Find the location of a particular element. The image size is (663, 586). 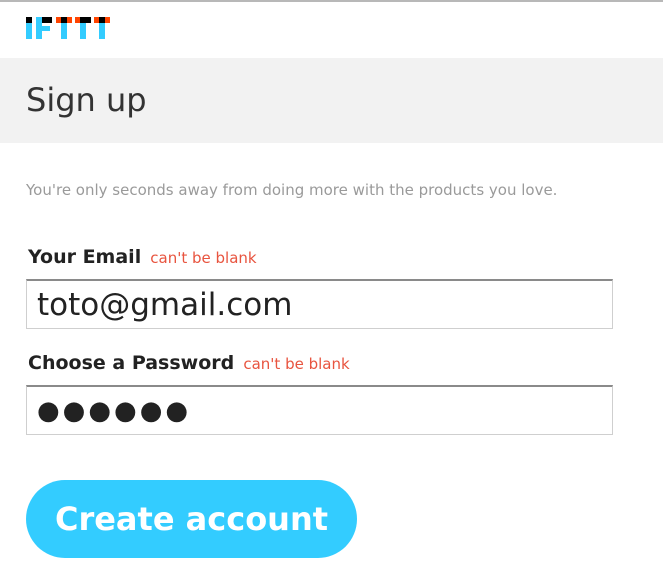

ifttt-logo-icon is located at coordinates (68, 28).